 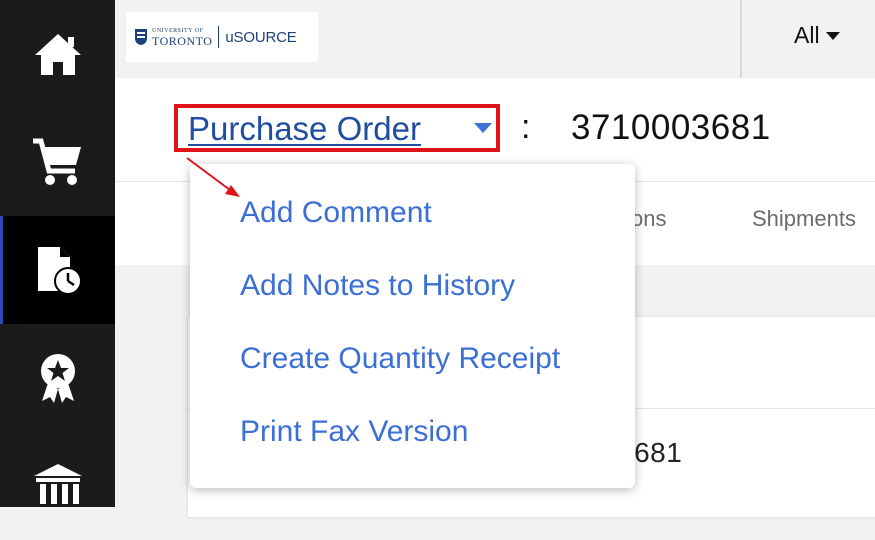 What do you see at coordinates (219, 37) in the screenshot?
I see `logo-divider` at bounding box center [219, 37].